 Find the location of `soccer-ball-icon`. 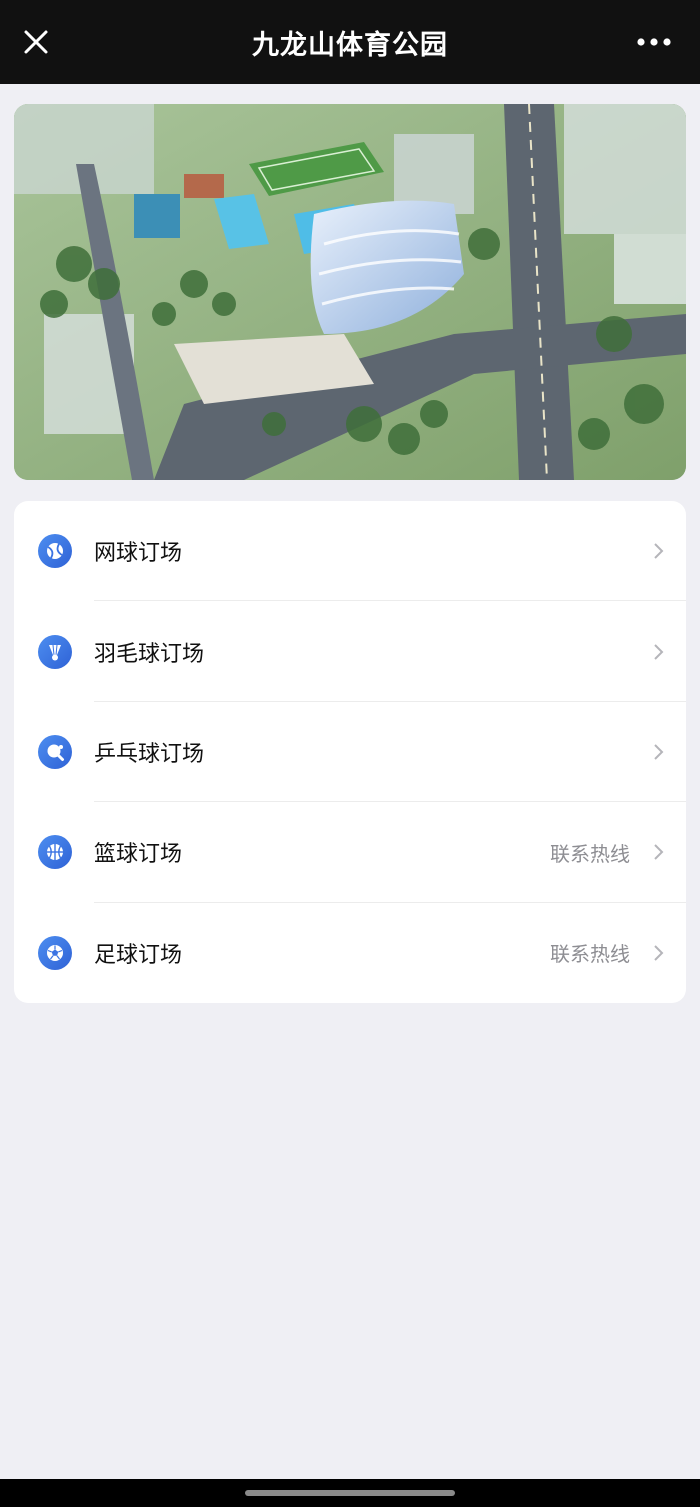

soccer-ball-icon is located at coordinates (55, 952).